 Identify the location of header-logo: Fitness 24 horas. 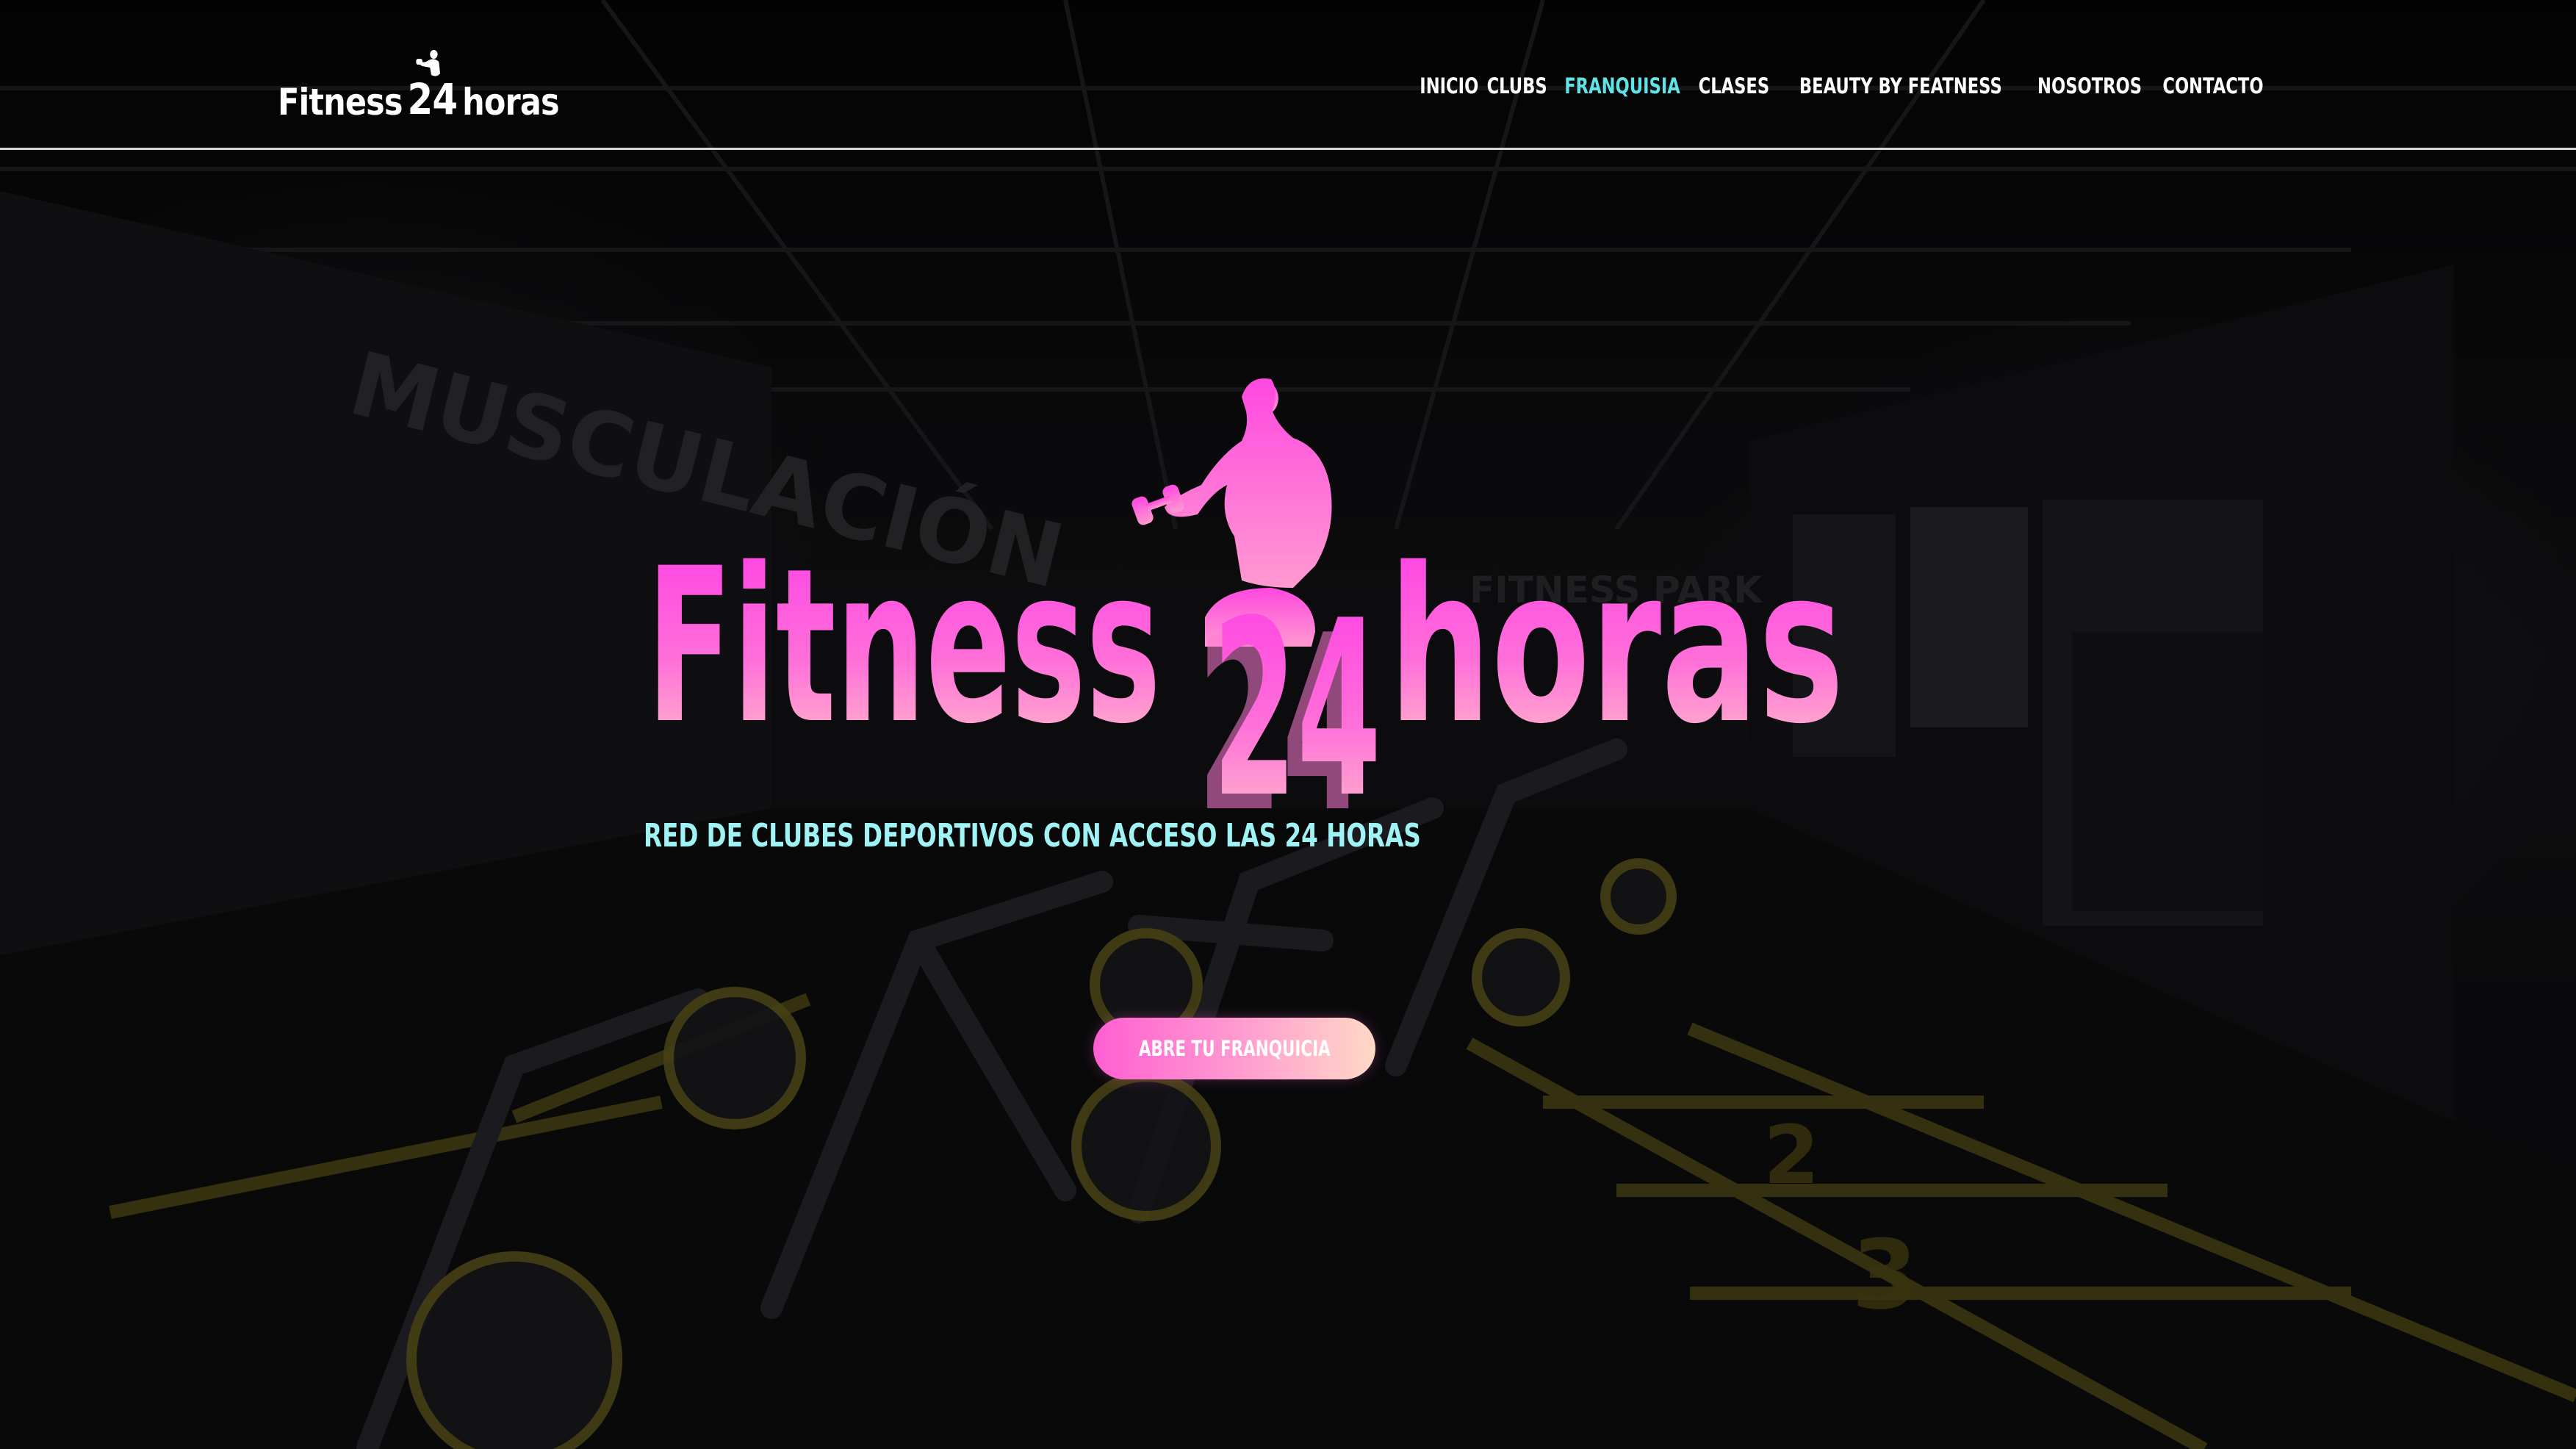
(419, 77).